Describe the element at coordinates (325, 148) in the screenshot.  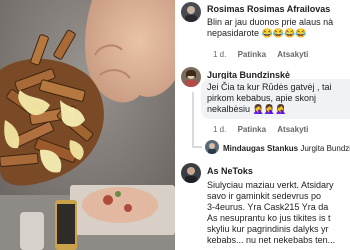
I see `reply-to-name: Jurgita Bundzinsk` at that location.